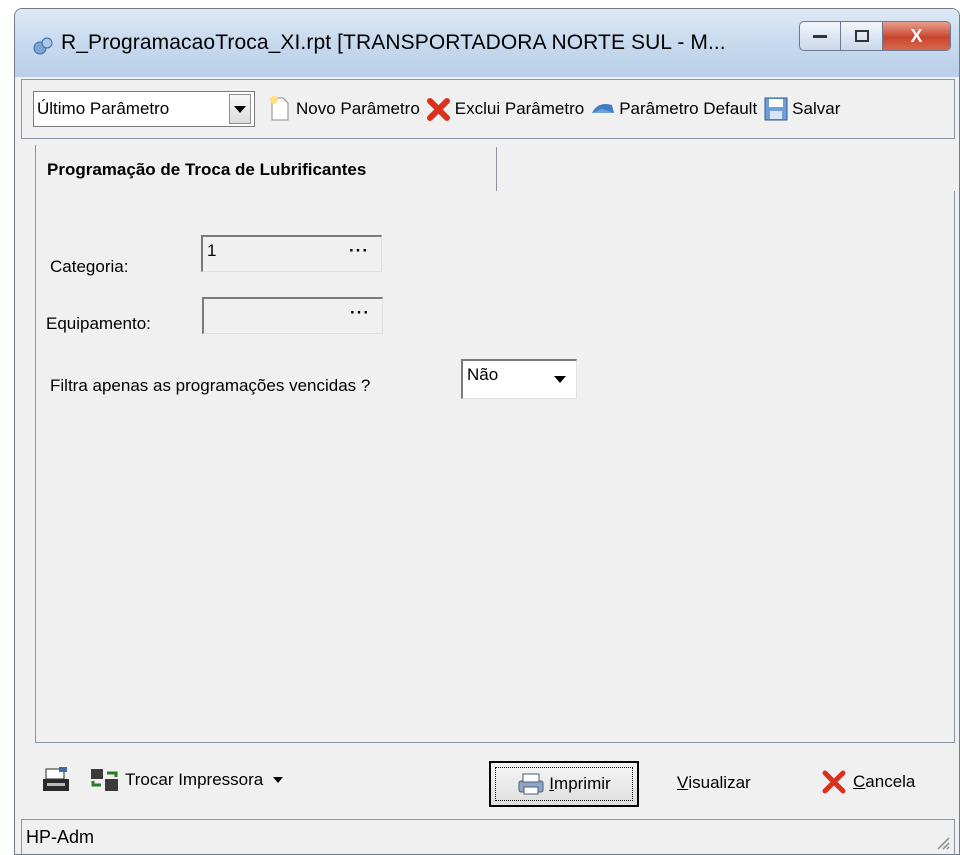 The height and width of the screenshot is (855, 960). Describe the element at coordinates (531, 784) in the screenshot. I see `printer-icon` at that location.